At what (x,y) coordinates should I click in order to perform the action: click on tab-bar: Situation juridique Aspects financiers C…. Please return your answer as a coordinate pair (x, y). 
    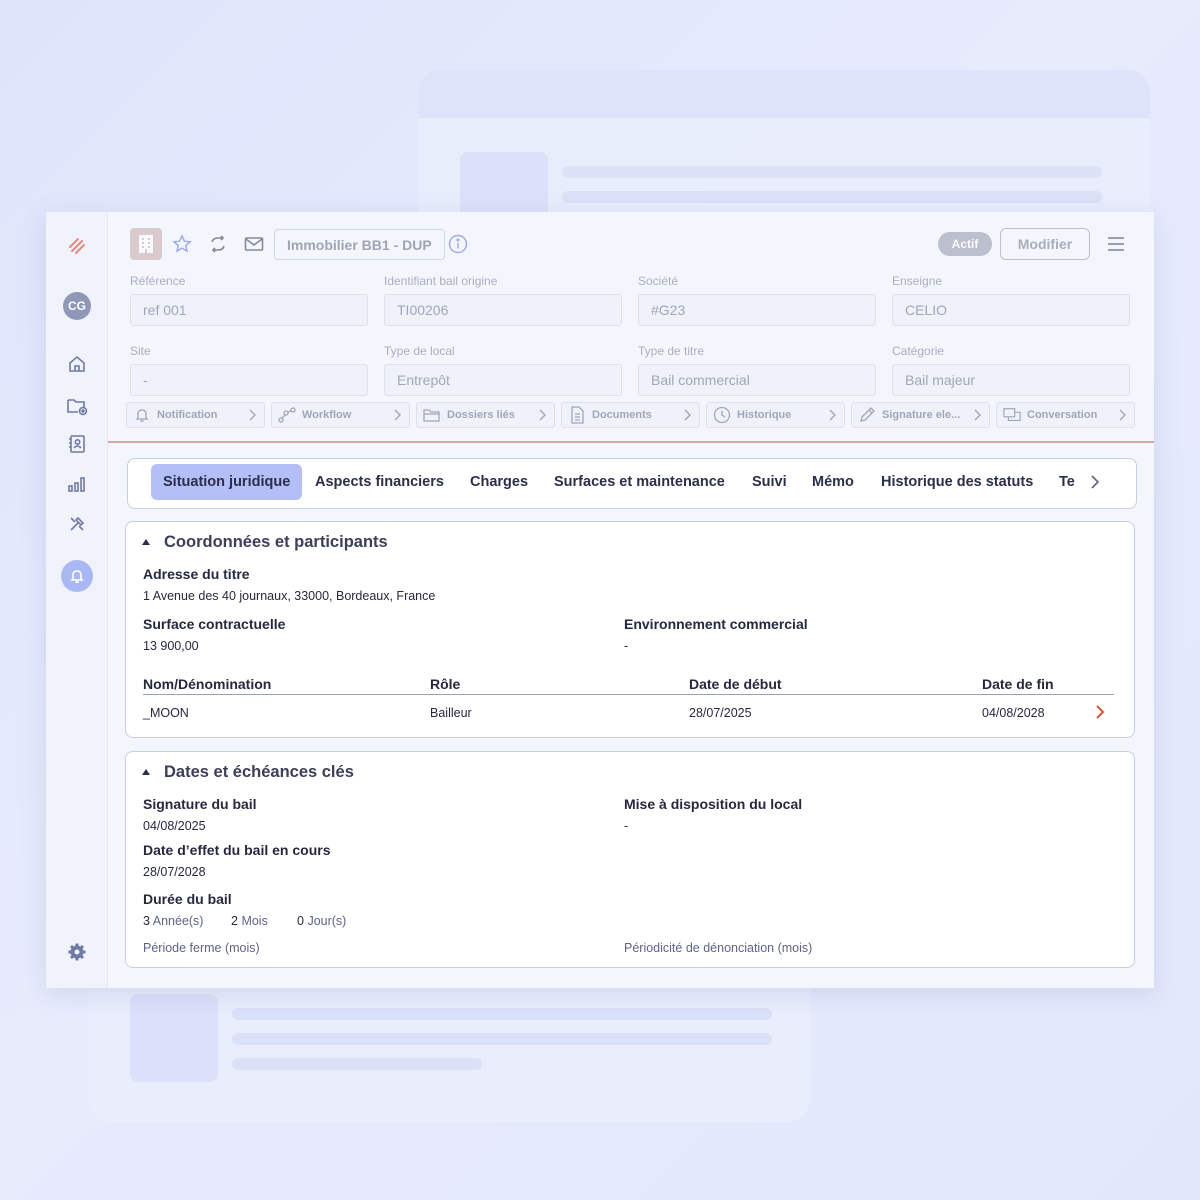
    Looking at the image, I should click on (632, 483).